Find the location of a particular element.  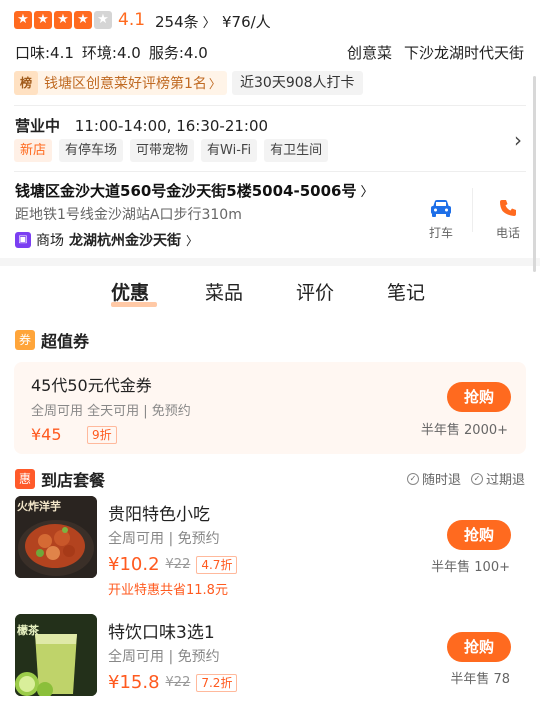

car-icon is located at coordinates (441, 208).